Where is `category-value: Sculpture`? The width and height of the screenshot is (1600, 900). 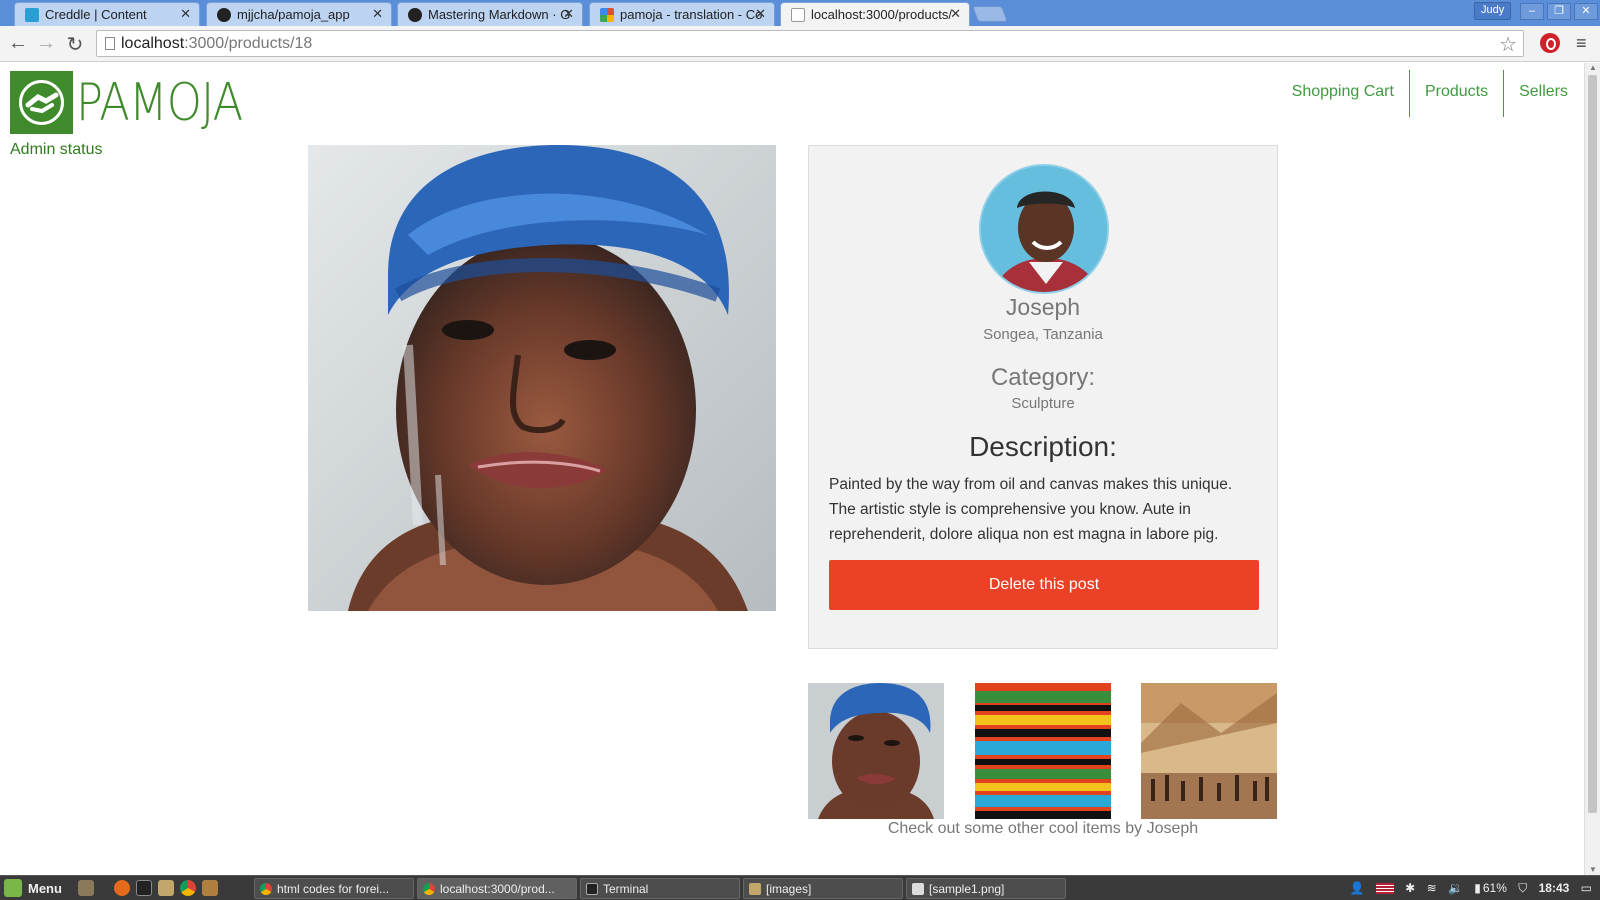 category-value: Sculpture is located at coordinates (1043, 403).